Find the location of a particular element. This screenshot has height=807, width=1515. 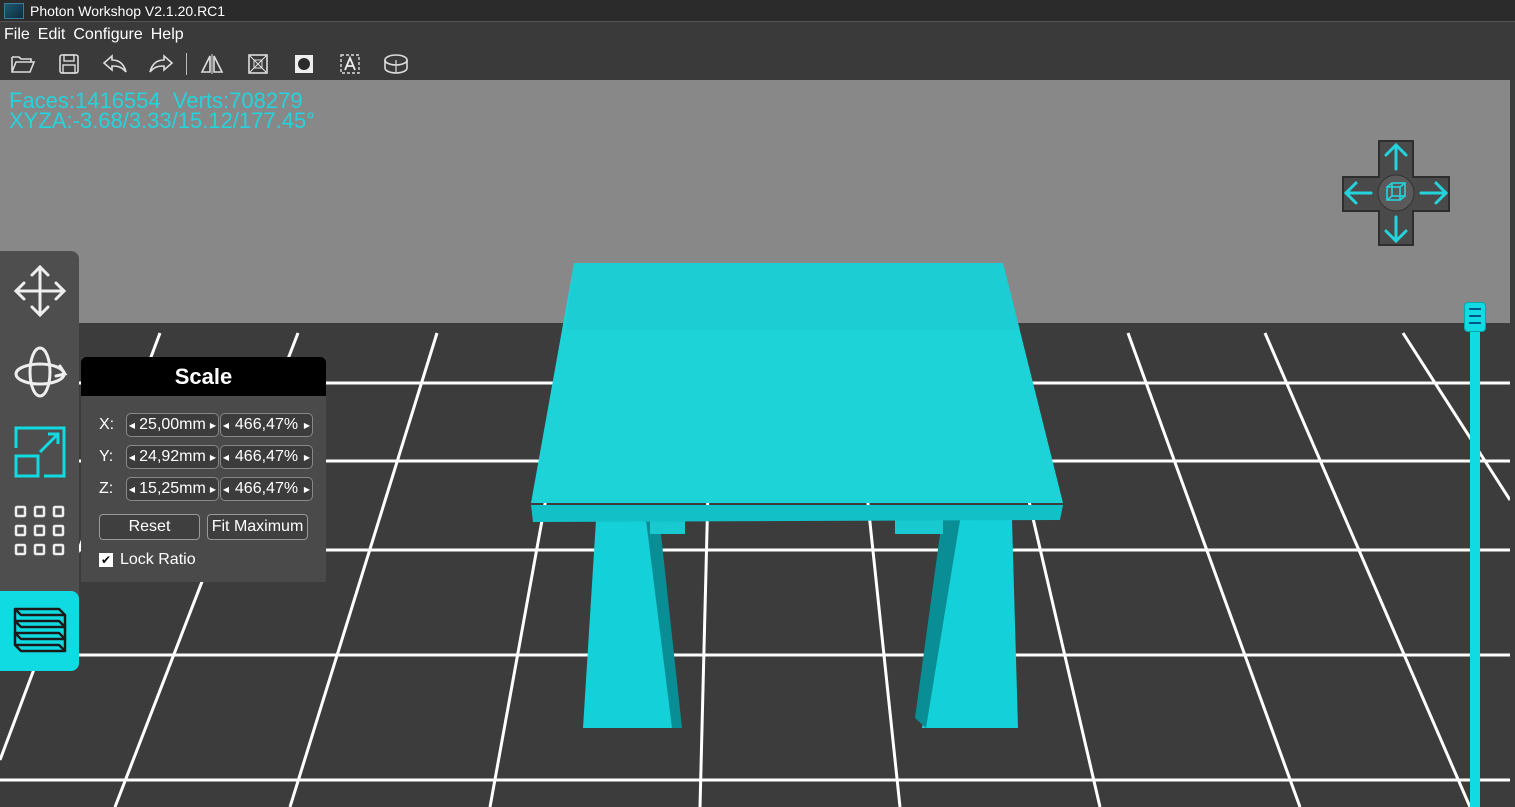

lock-ratio-checkbox: ✔ is located at coordinates (106, 560).